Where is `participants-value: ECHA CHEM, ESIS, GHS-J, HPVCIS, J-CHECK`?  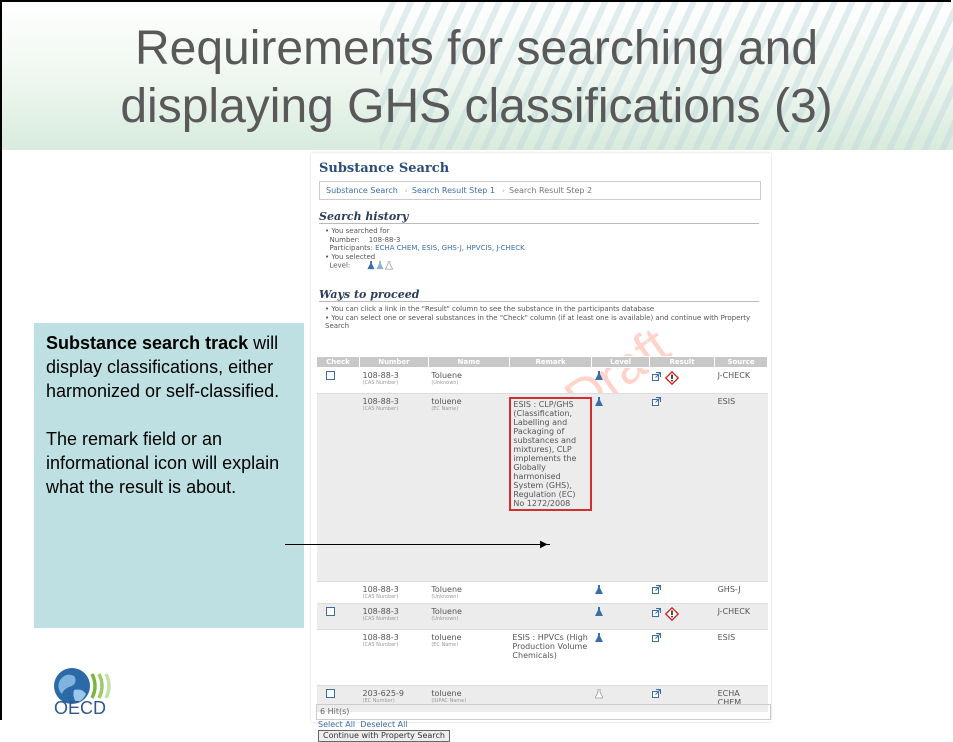
participants-value: ECHA CHEM, ESIS, GHS-J, HPVCIS, J-CHECK is located at coordinates (450, 248).